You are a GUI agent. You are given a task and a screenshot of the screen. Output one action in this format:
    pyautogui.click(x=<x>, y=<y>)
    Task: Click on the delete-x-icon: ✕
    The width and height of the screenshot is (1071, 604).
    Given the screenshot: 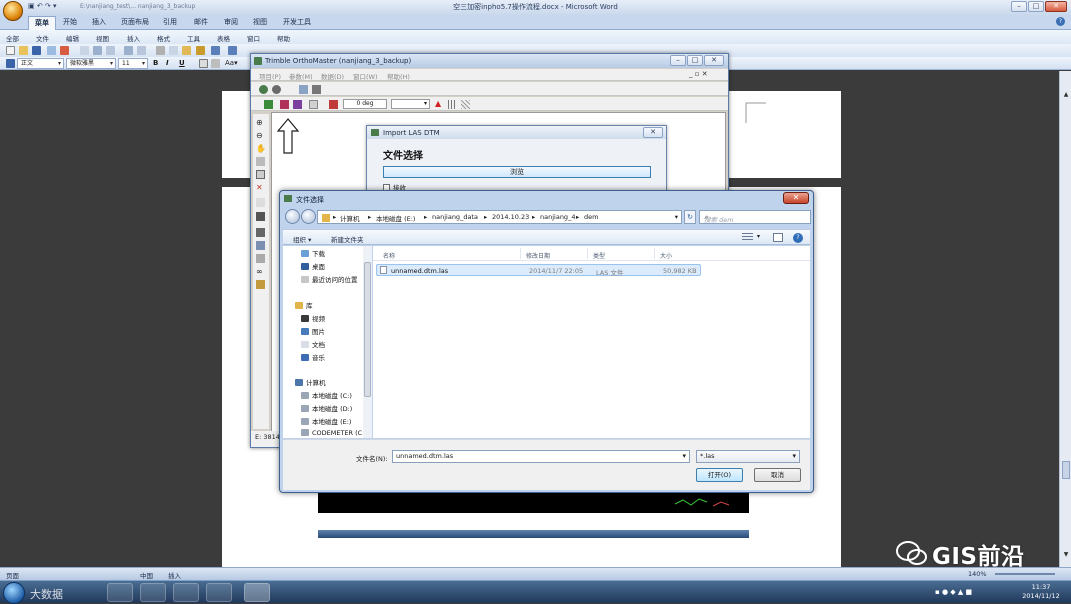 What is the action you would take?
    pyautogui.click(x=260, y=187)
    